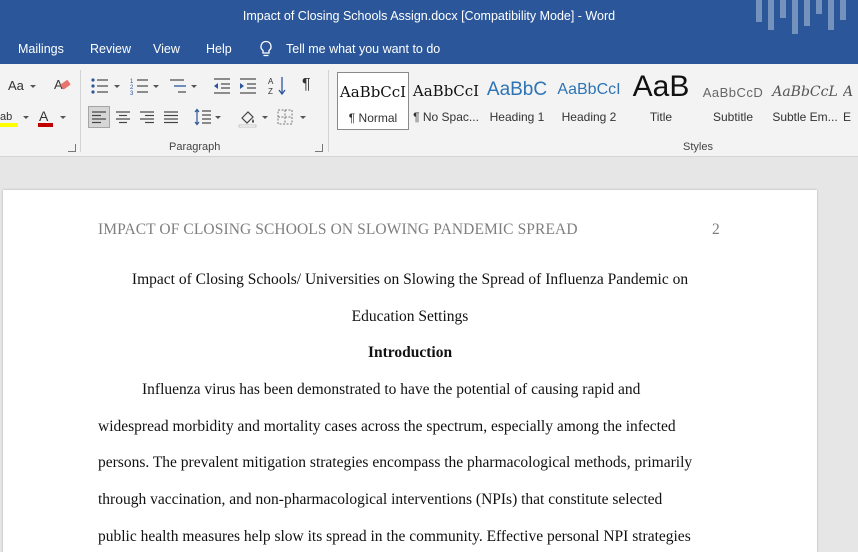 This screenshot has height=552, width=858. What do you see at coordinates (410, 317) in the screenshot?
I see `title-line-2: Education Settings` at bounding box center [410, 317].